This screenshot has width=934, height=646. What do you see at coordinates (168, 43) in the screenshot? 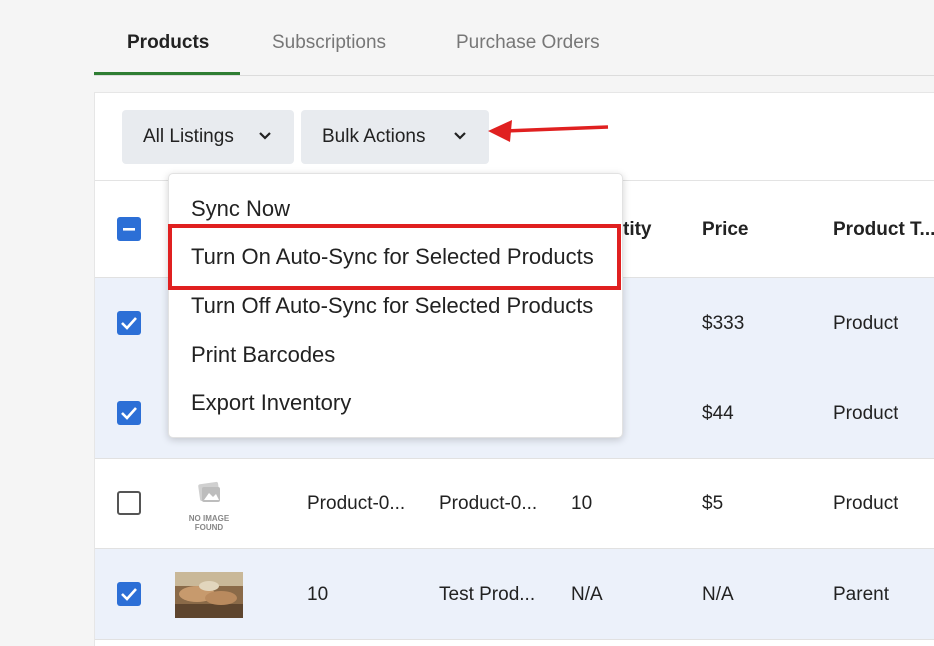
I see `tab-products: Products` at bounding box center [168, 43].